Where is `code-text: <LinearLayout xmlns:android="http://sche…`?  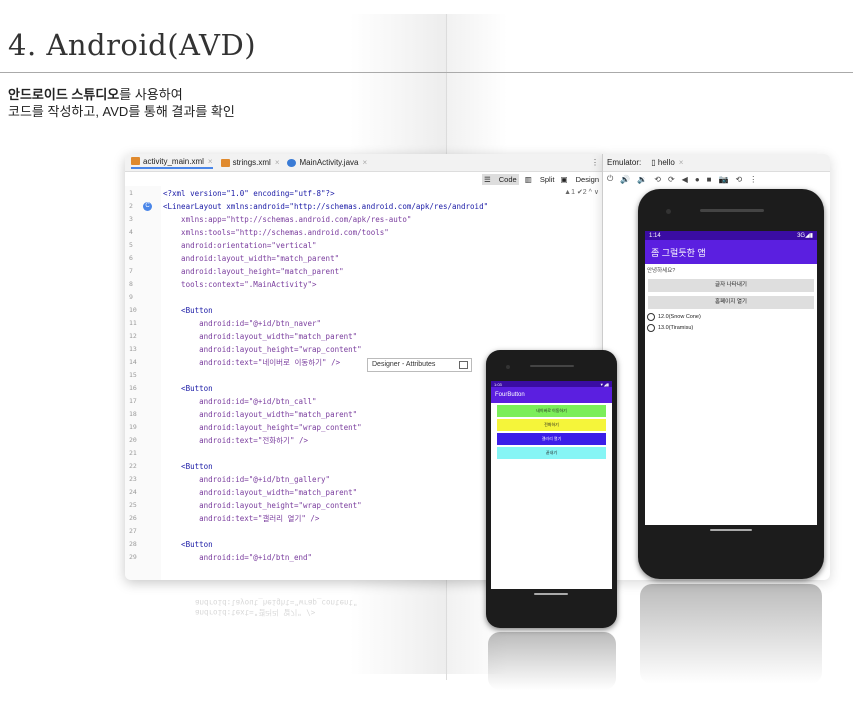
code-text: <LinearLayout xmlns:android="http://sche… is located at coordinates (326, 206).